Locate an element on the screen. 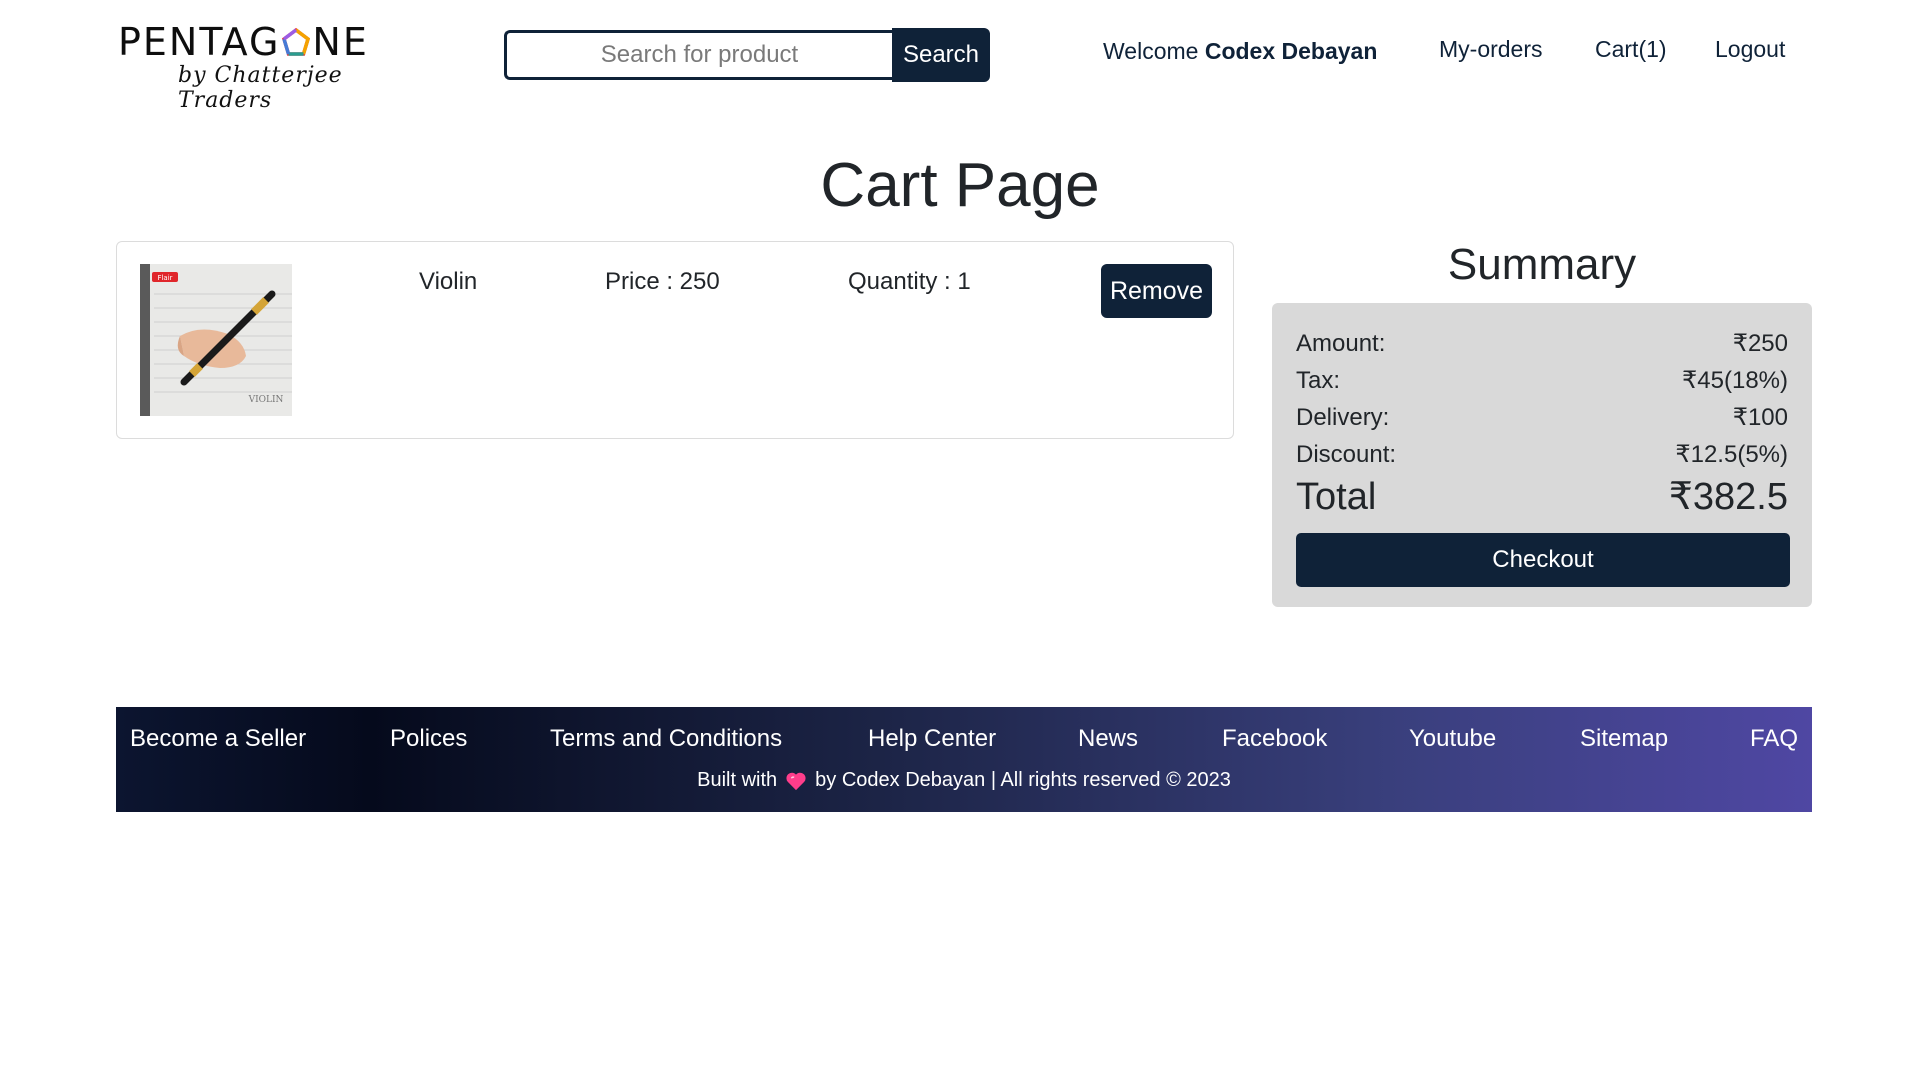 The width and height of the screenshot is (1920, 1080). summary-row-delivery: Delivery: ₹100 is located at coordinates (1542, 417).